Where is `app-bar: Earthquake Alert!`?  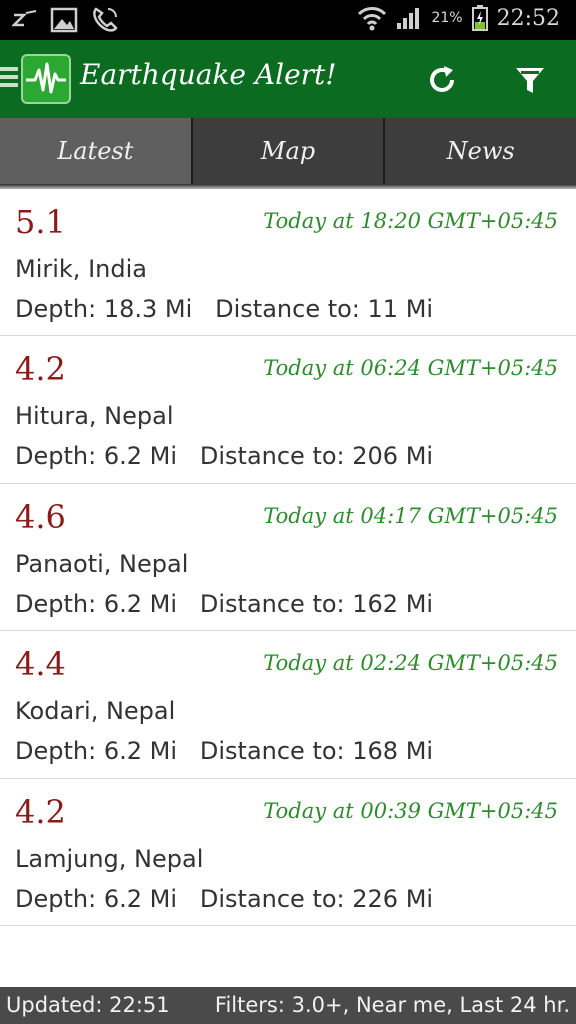 app-bar: Earthquake Alert! is located at coordinates (288, 79).